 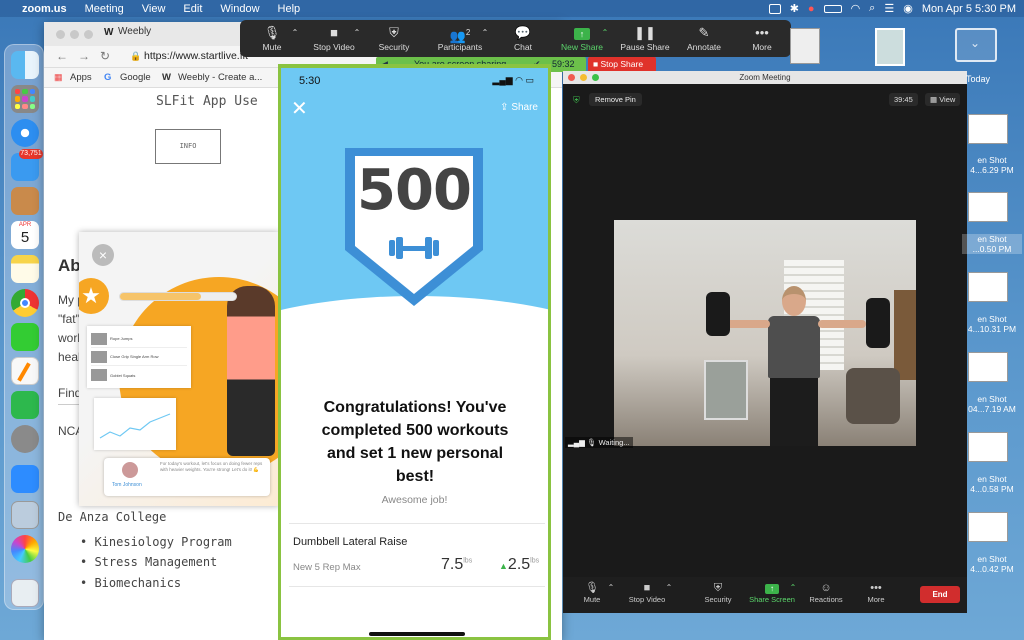 What do you see at coordinates (357, 38) in the screenshot?
I see `video-options-chevron: ⌃` at bounding box center [357, 38].